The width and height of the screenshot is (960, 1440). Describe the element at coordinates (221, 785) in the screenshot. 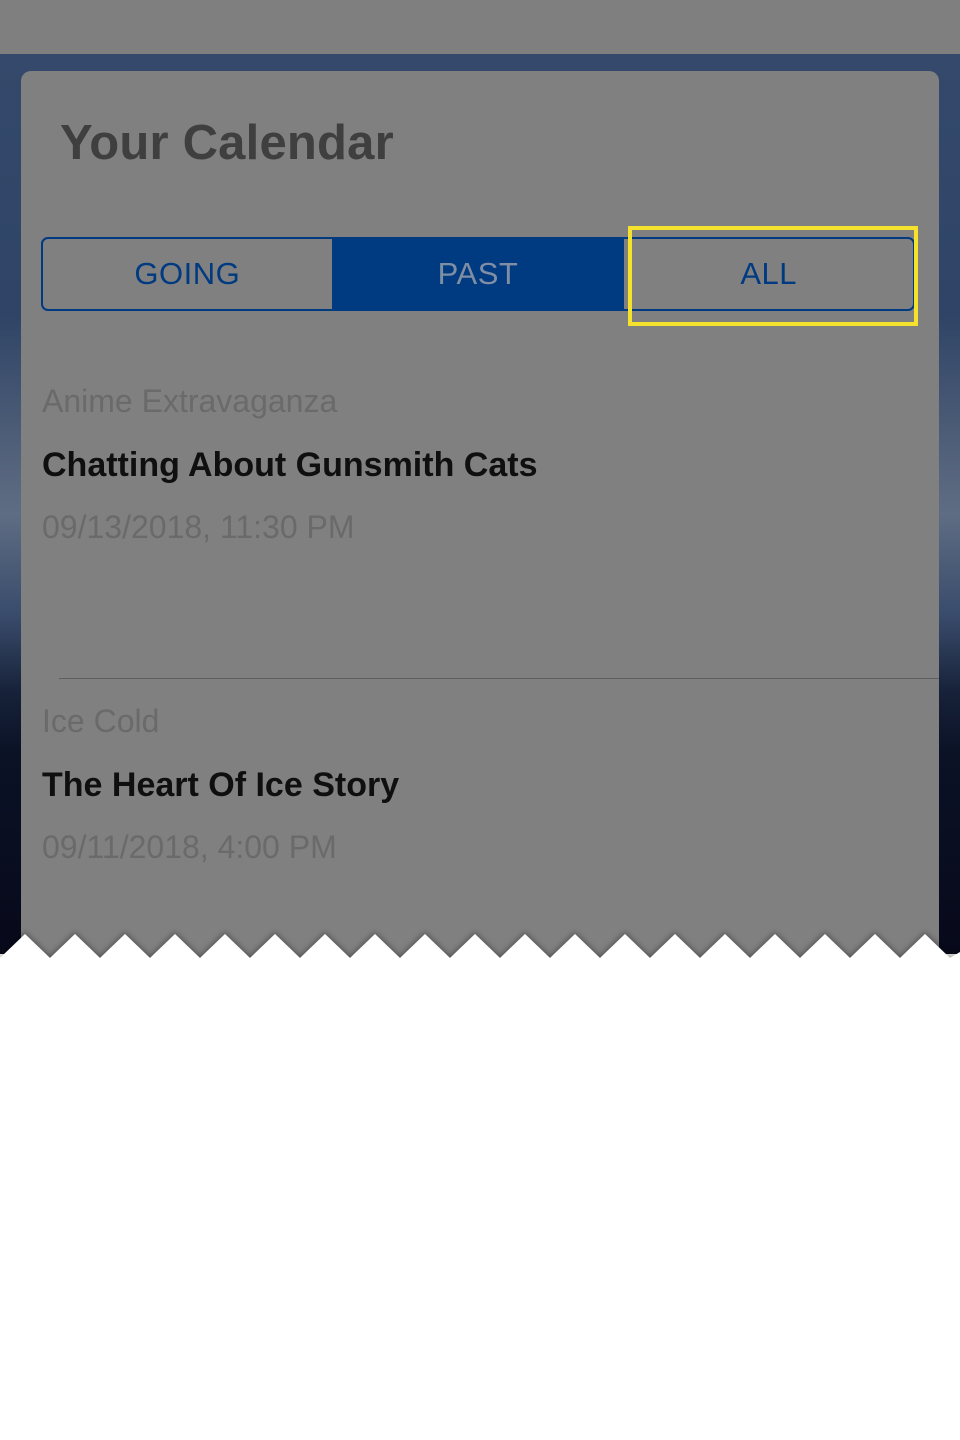

I see `event-title: The Heart Of Ice Story` at that location.